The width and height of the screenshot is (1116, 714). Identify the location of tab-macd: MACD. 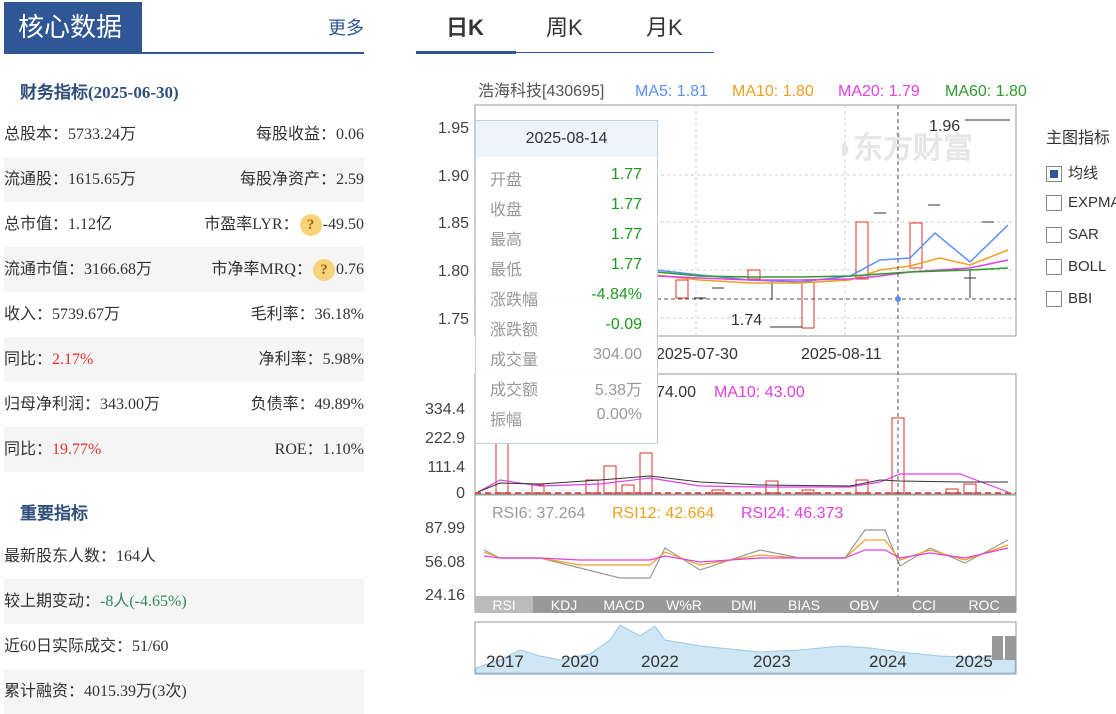
(623, 605).